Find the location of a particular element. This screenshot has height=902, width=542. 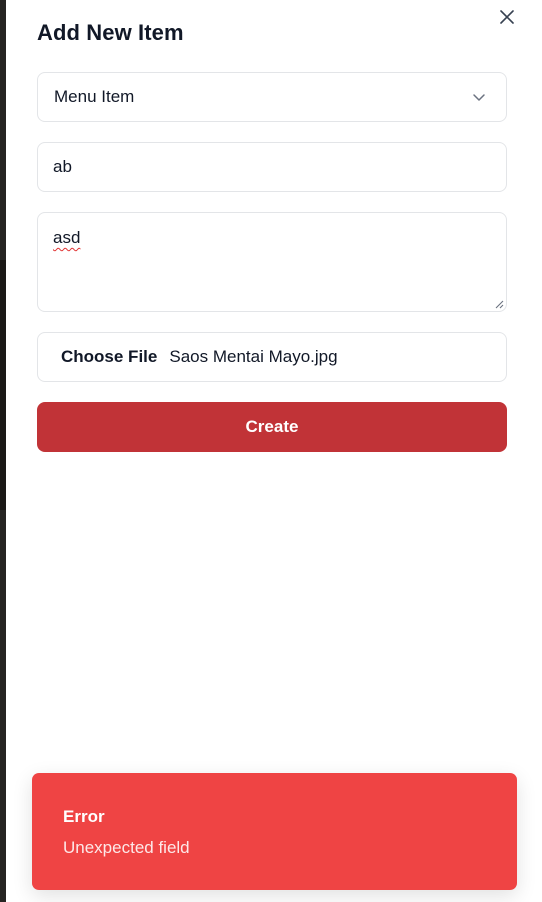

name-input-value: ab is located at coordinates (62, 166).